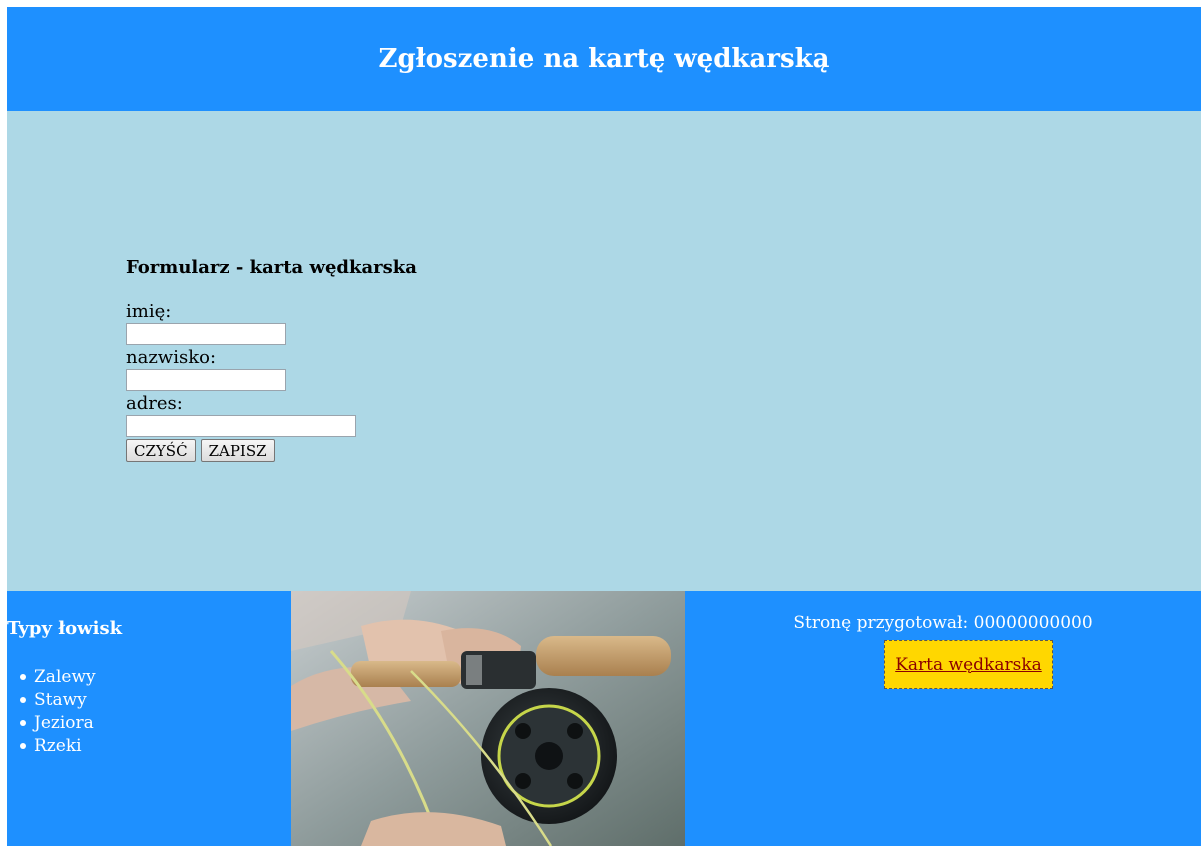 Image resolution: width=1201 pixels, height=846 pixels. What do you see at coordinates (149, 311) in the screenshot?
I see `first-name-label: imię:` at bounding box center [149, 311].